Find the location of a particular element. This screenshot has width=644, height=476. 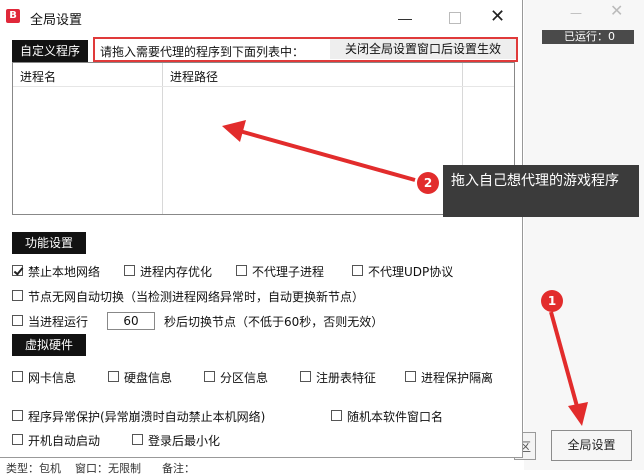

arrow-to-list-head is located at coordinates (234, 131).